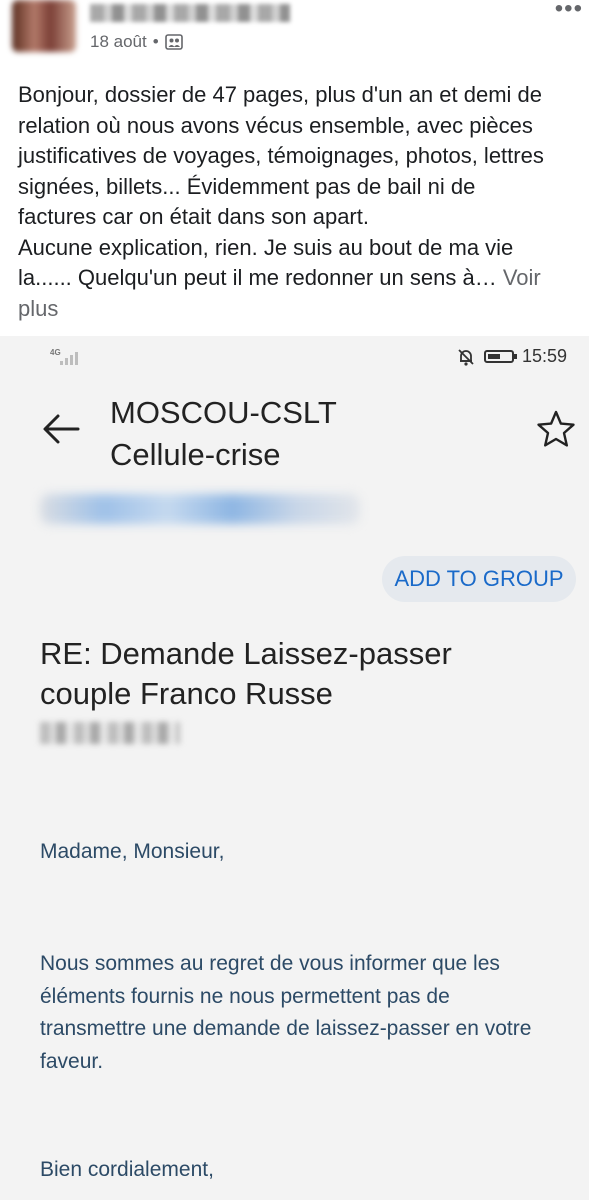 The width and height of the screenshot is (589, 1200). What do you see at coordinates (195, 454) in the screenshot?
I see `sender-line-2: Cellule-crise` at bounding box center [195, 454].